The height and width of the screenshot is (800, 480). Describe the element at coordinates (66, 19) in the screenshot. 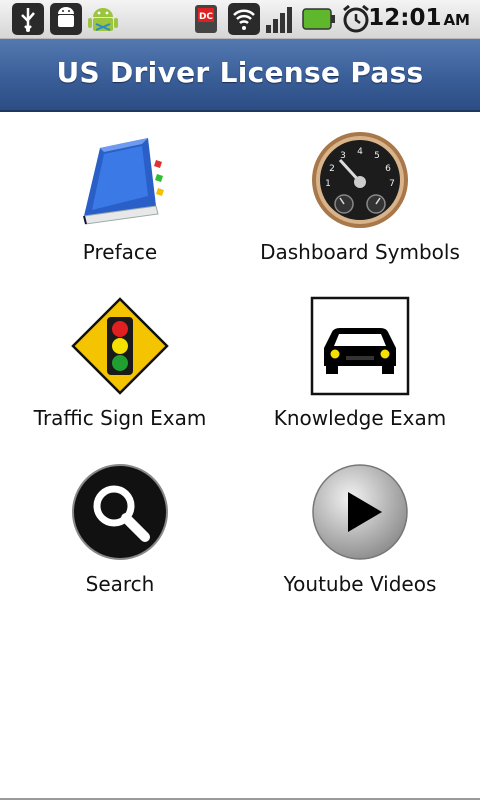

I see `android-debug-icon` at that location.